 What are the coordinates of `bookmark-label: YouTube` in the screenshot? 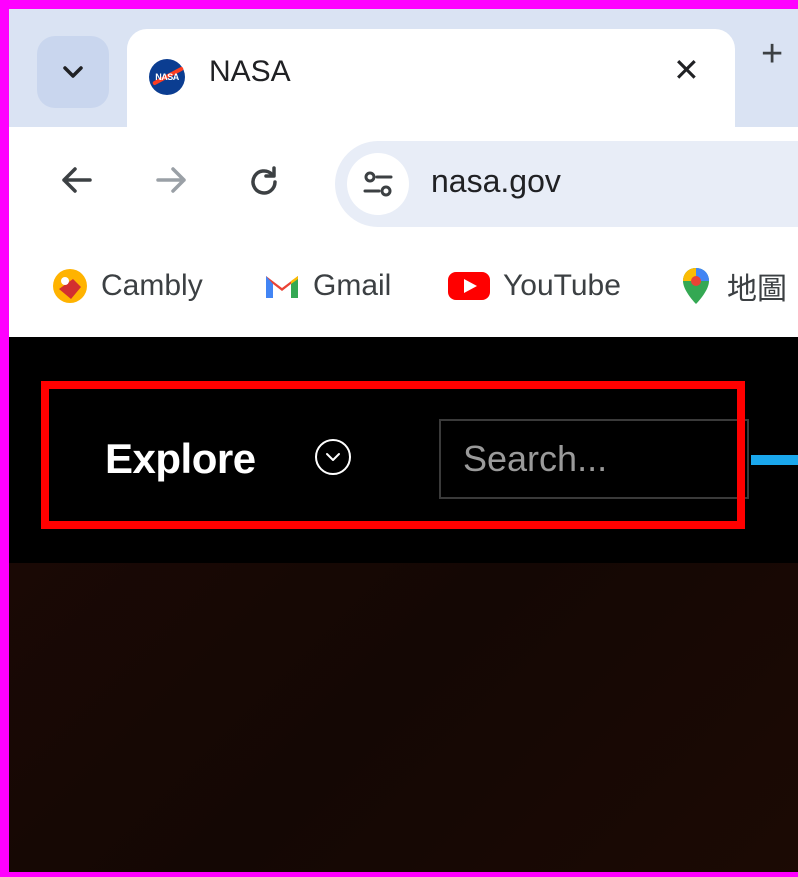 It's located at (562, 285).